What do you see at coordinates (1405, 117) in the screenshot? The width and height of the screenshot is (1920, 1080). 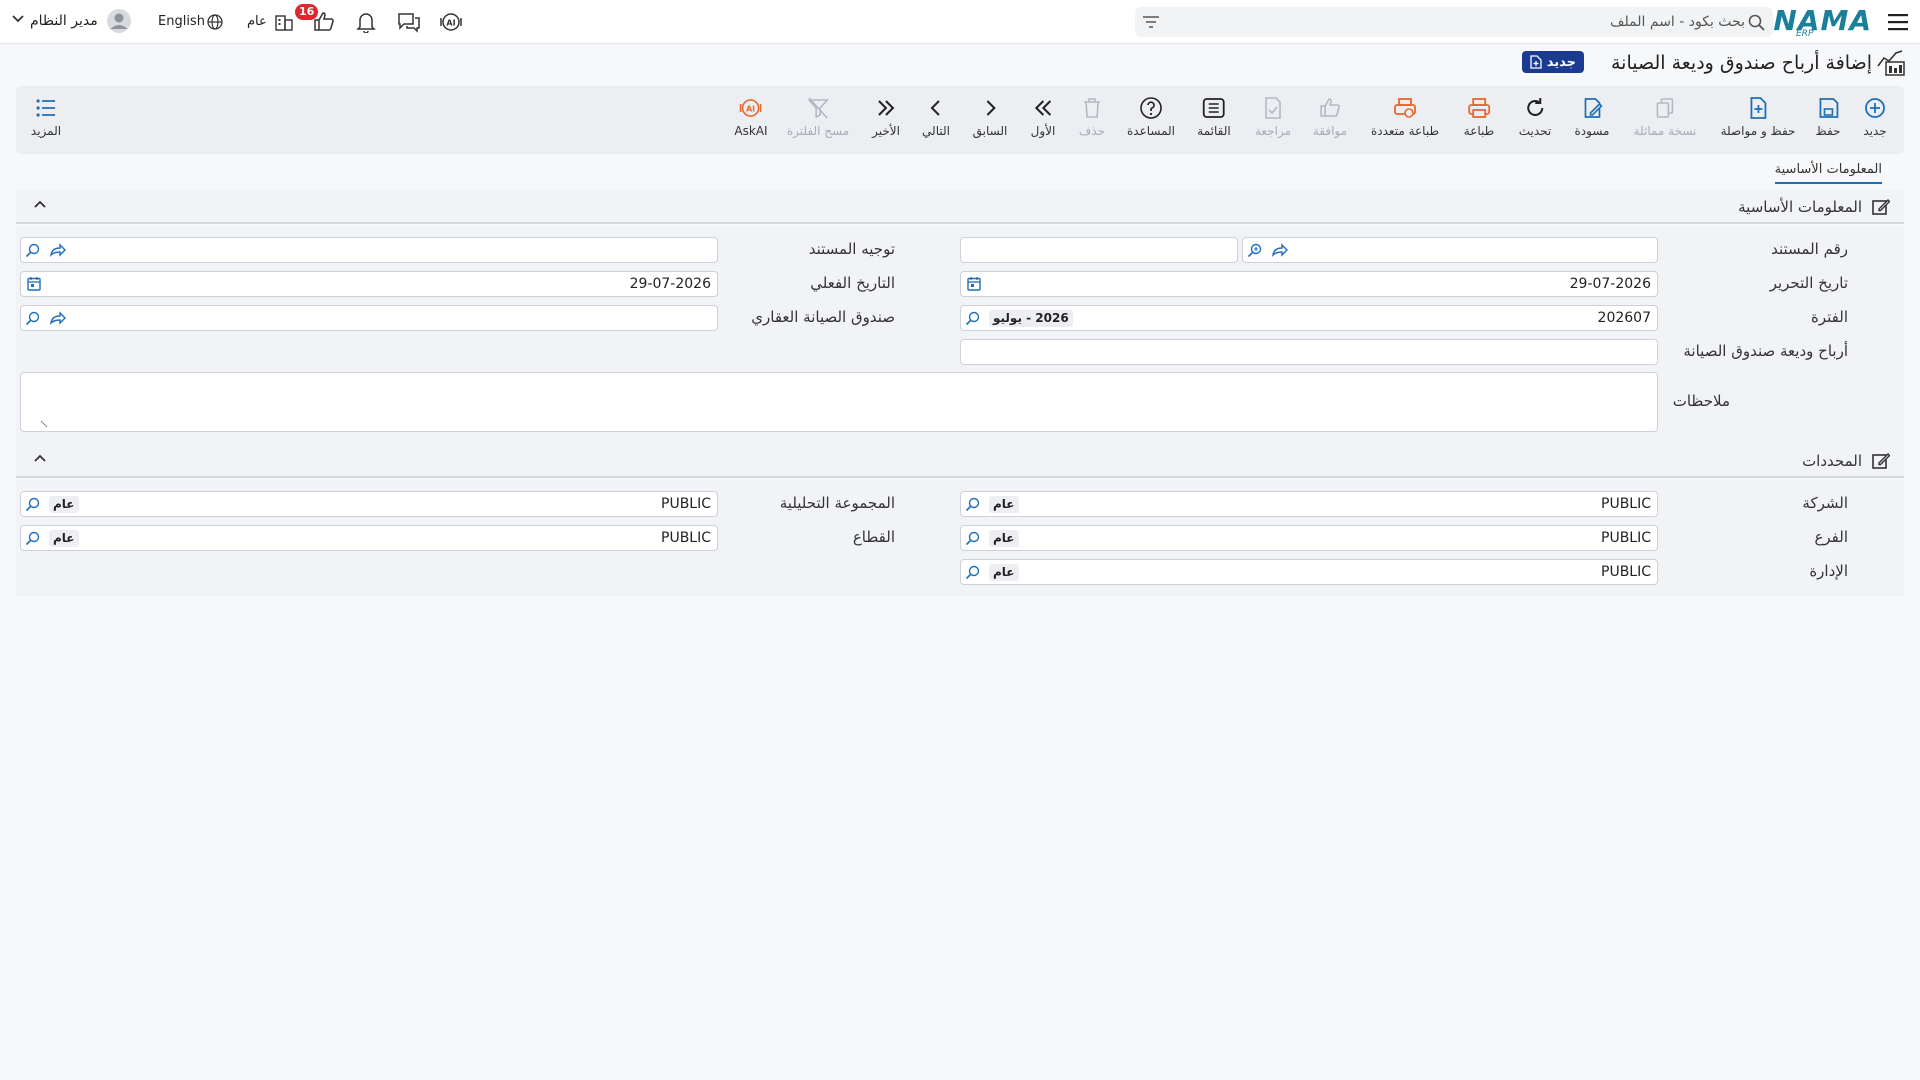 I see `toolbar-multi-print-button: طباعة متعددة` at bounding box center [1405, 117].